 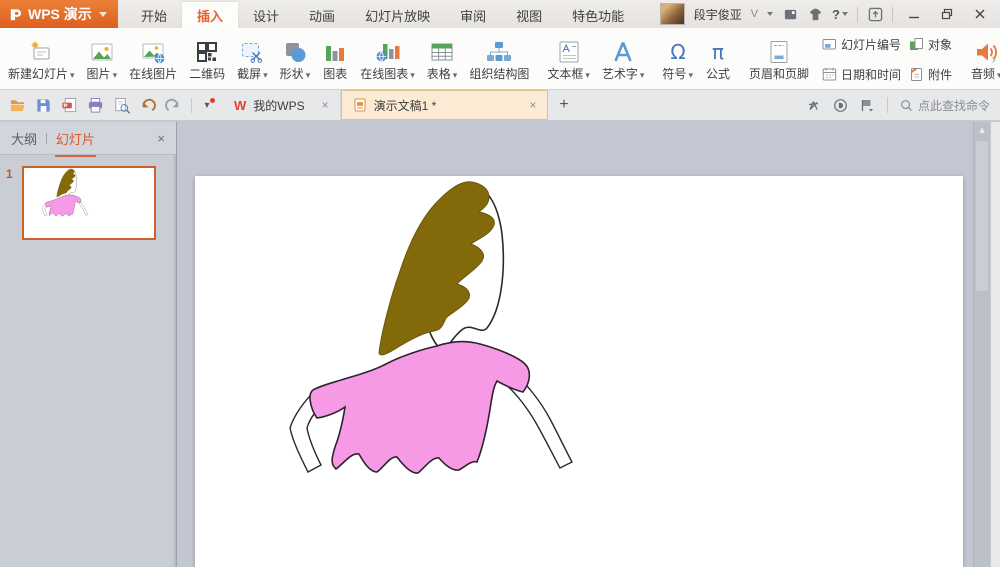 What do you see at coordinates (779, 59) in the screenshot?
I see `header-footer-button: 页眉和页脚` at bounding box center [779, 59].